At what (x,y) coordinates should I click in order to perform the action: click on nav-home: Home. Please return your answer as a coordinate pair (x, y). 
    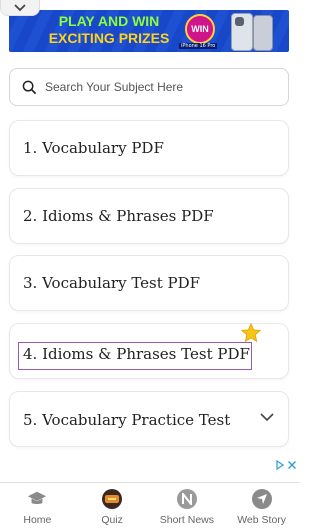
    Looking at the image, I should click on (37, 507).